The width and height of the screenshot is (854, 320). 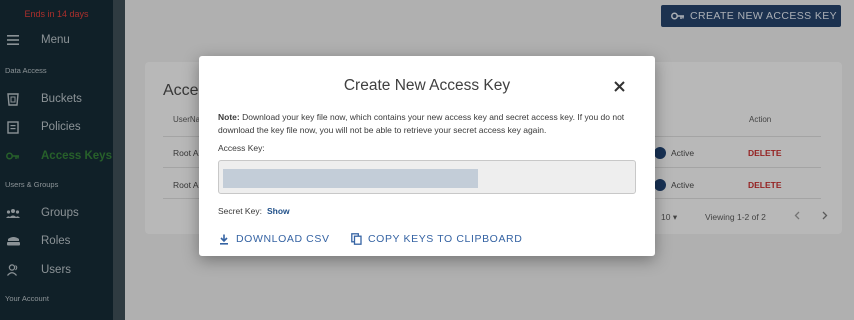 I want to click on secret-key-label: Secret Key:, so click(x=240, y=211).